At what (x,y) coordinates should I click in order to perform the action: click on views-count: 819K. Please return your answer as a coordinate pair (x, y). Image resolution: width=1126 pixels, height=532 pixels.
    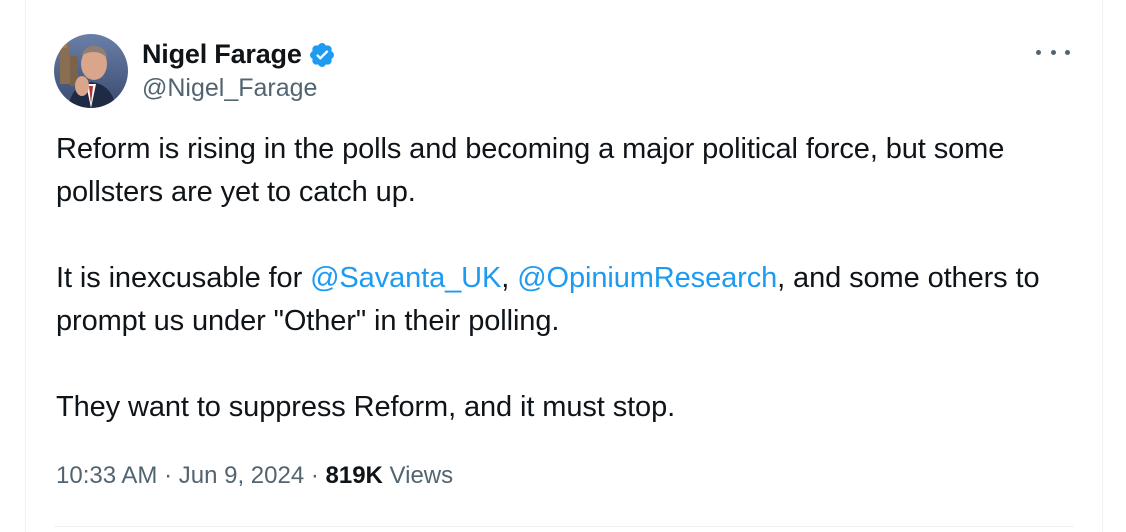
    Looking at the image, I should click on (354, 475).